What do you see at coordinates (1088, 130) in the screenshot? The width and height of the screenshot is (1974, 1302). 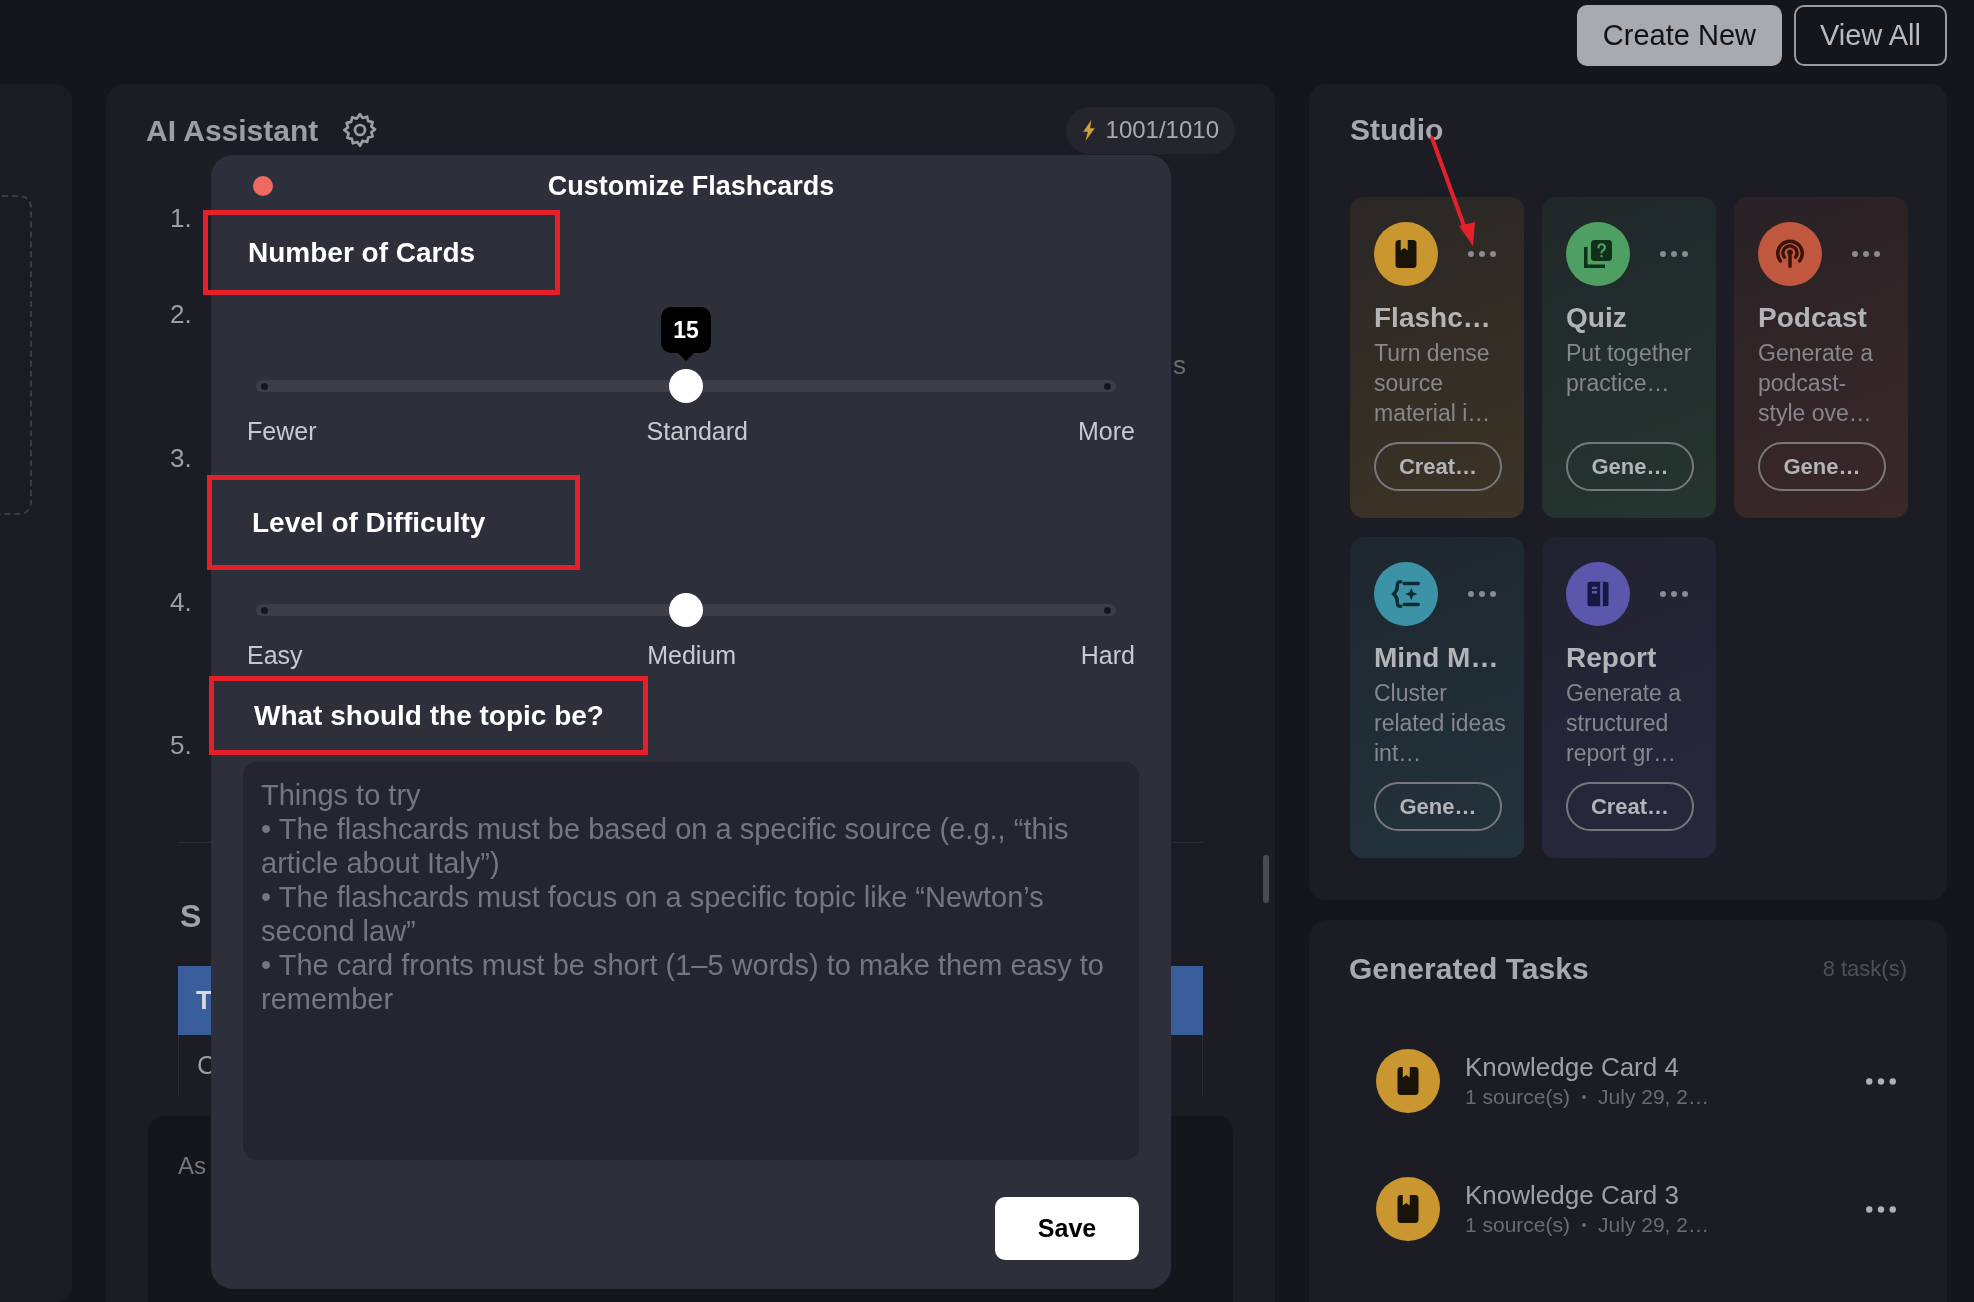 I see `lightning-icon` at bounding box center [1088, 130].